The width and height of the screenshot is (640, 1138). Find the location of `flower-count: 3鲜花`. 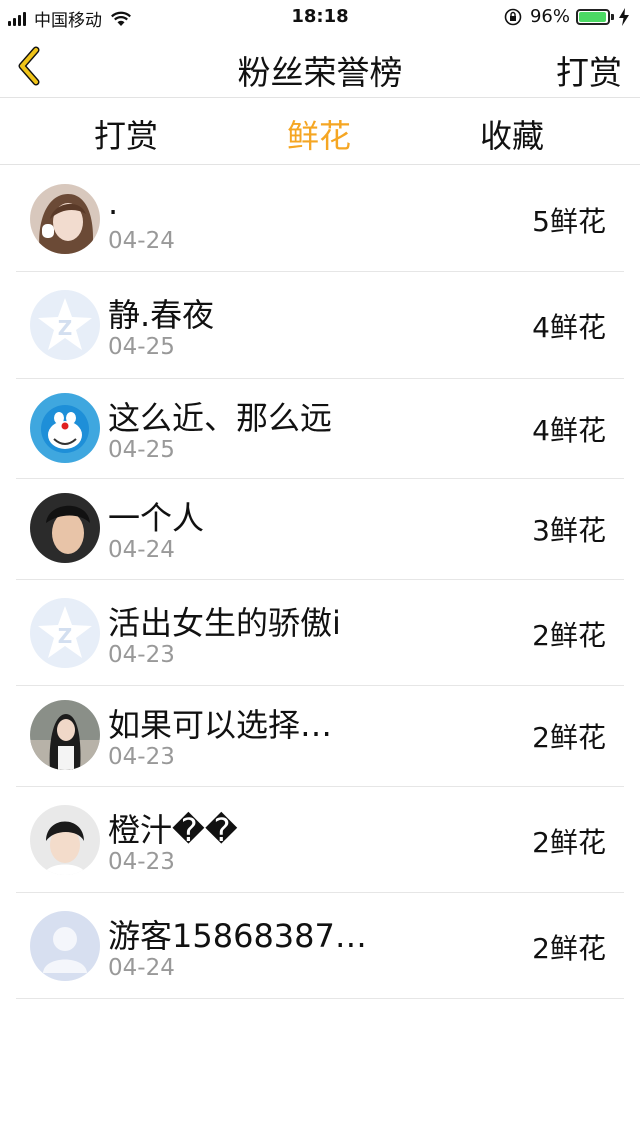

flower-count: 3鲜花 is located at coordinates (569, 530).